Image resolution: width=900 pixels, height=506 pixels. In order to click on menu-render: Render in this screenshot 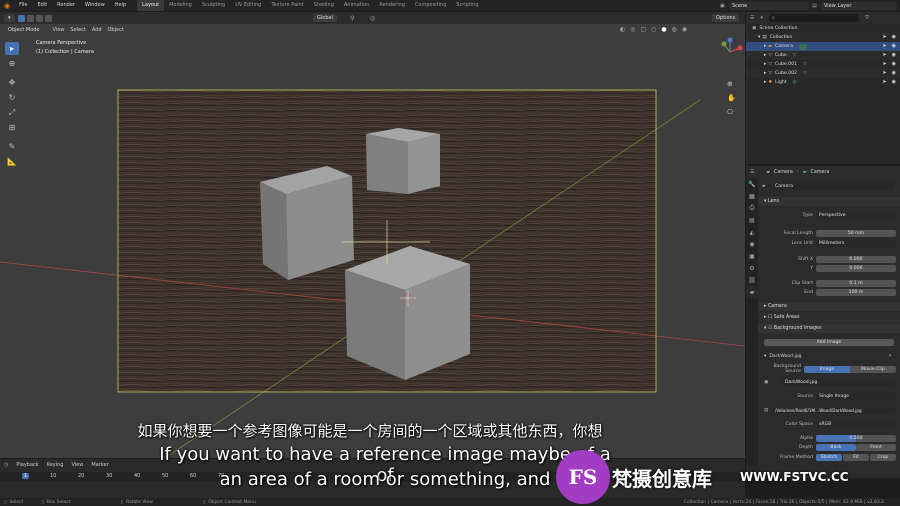, I will do `click(66, 5)`.